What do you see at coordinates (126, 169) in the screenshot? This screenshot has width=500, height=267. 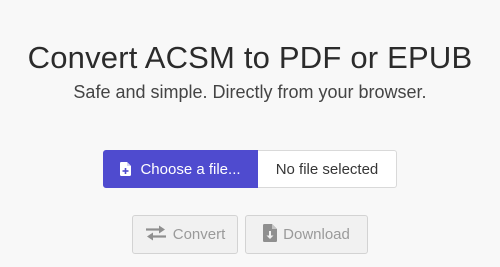 I see `file-plus-icon` at bounding box center [126, 169].